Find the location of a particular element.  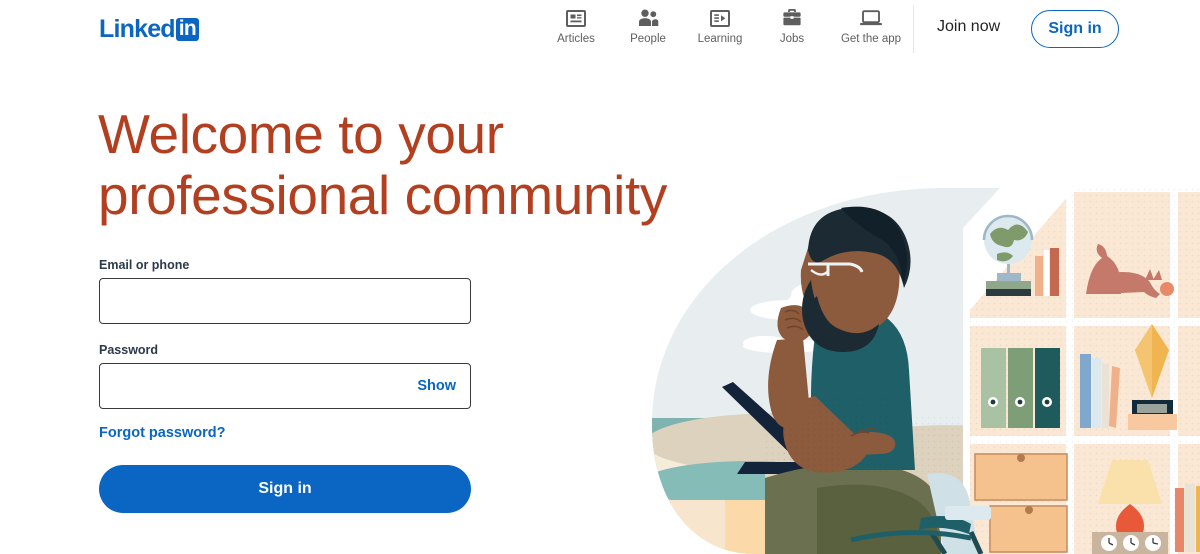

header-divider is located at coordinates (913, 29).